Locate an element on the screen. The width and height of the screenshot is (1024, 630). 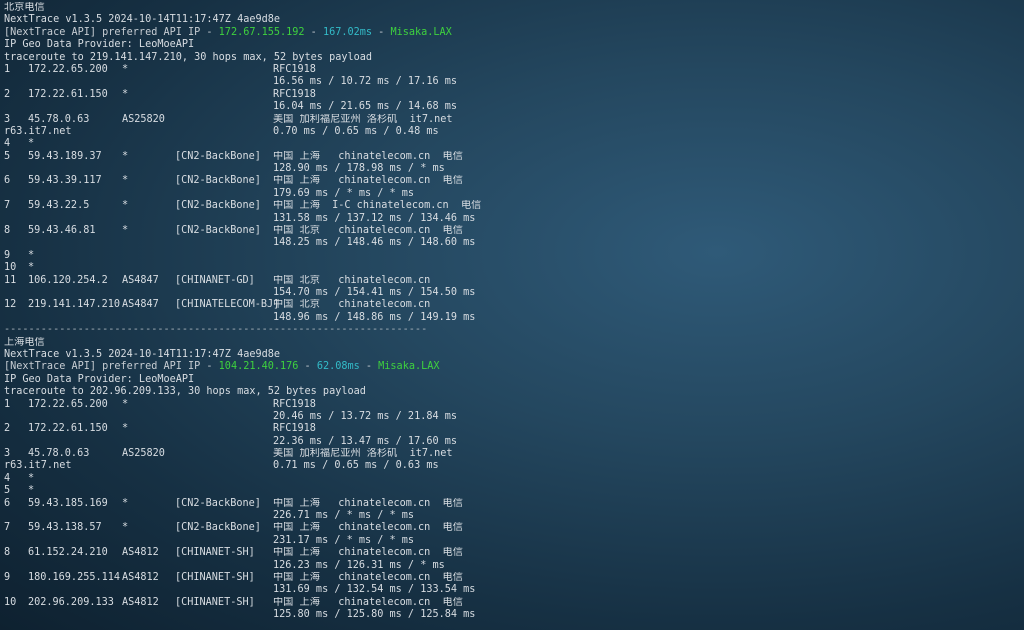
hop-rtt: 126.23 ms / 126.31 ms / * ms is located at coordinates (359, 565).